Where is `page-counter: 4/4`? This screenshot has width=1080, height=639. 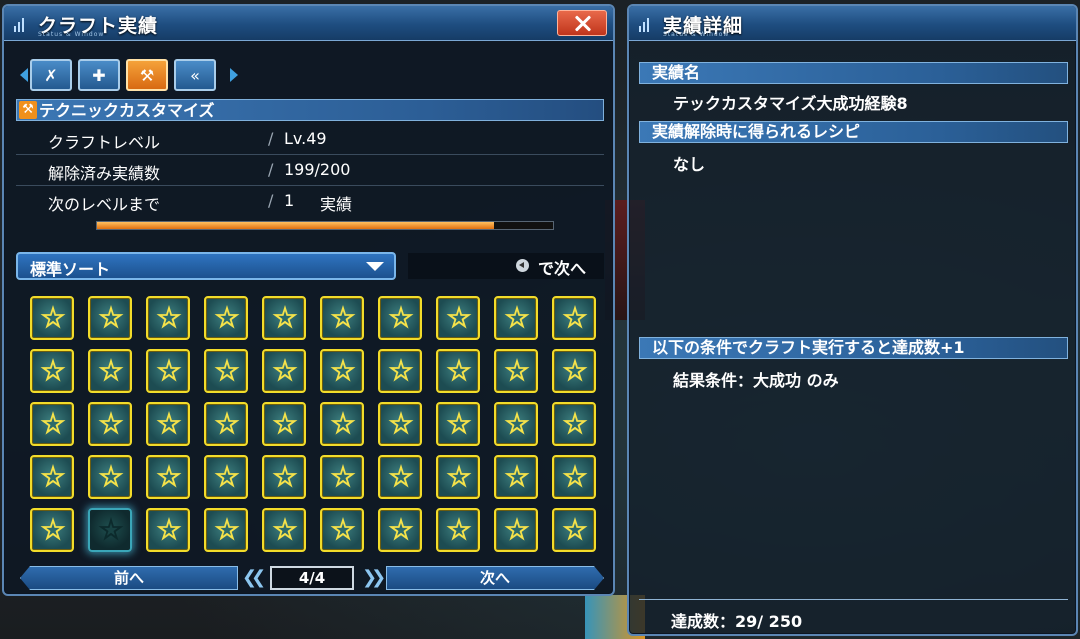 page-counter: 4/4 is located at coordinates (312, 578).